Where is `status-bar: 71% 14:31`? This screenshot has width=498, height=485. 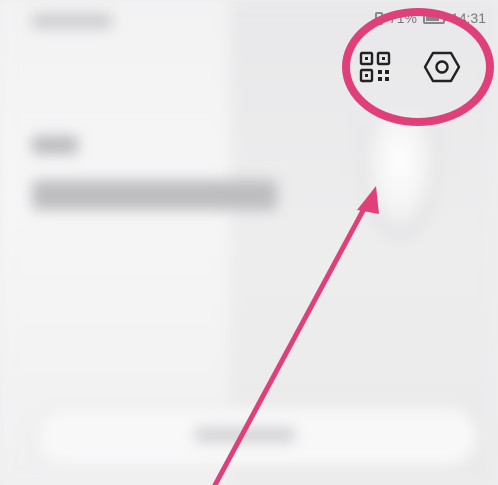 status-bar: 71% 14:31 is located at coordinates (430, 18).